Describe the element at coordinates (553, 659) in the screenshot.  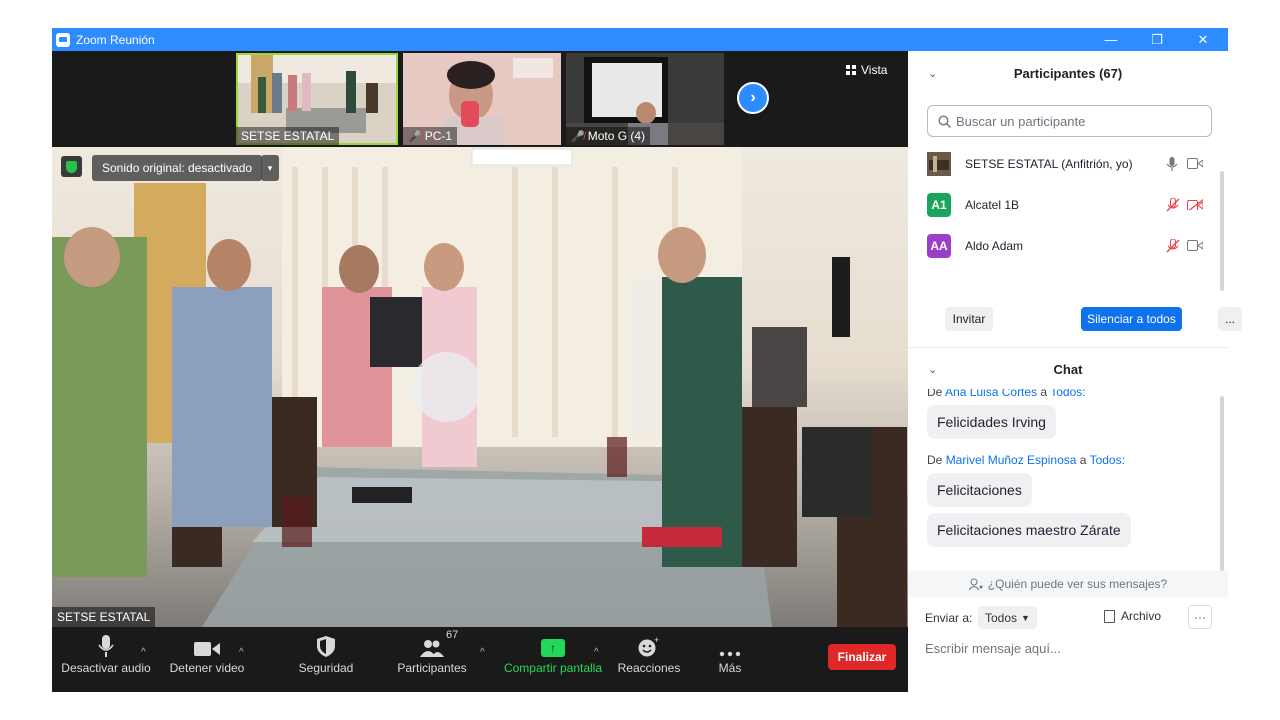
I see `share-screen-button: ↑ Compartir pantalla` at that location.